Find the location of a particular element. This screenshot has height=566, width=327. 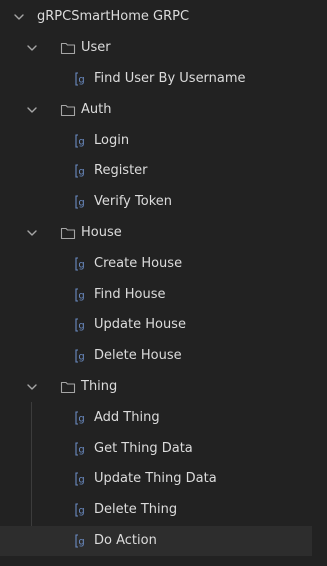

method-row-selected: g Do Action is located at coordinates (156, 541).